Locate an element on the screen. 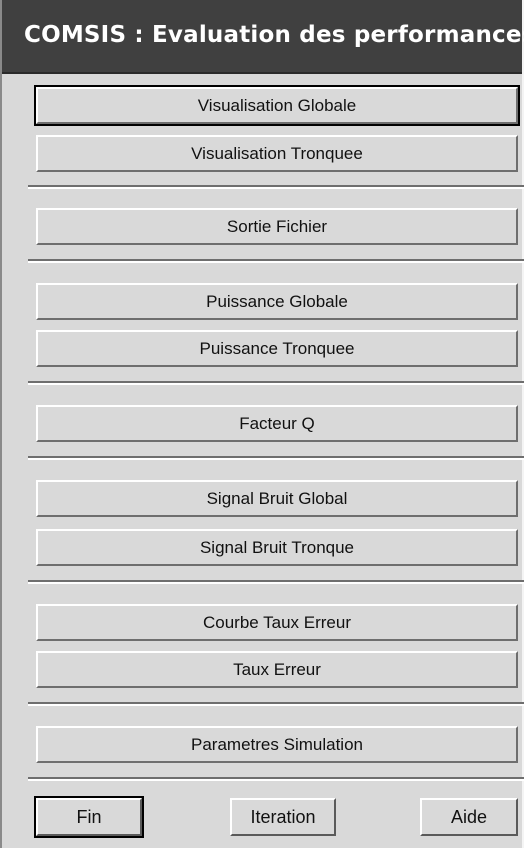 This screenshot has height=848, width=524. taux-erreur-button: Taux Erreur is located at coordinates (277, 669).